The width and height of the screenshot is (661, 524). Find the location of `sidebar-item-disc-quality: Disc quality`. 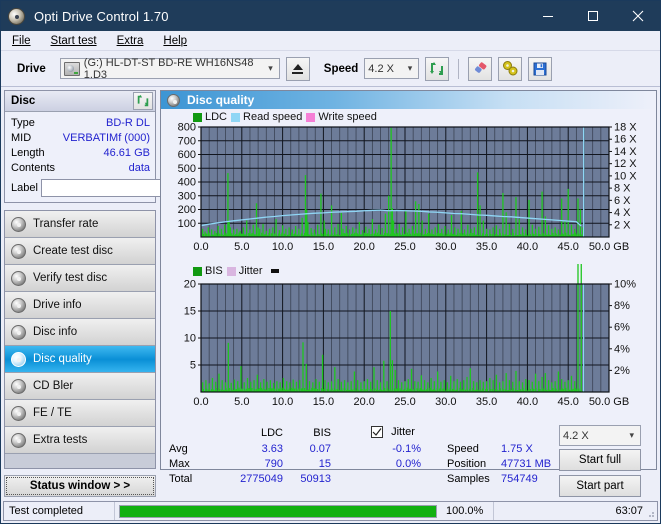

sidebar-item-disc-quality: Disc quality is located at coordinates (80, 359).